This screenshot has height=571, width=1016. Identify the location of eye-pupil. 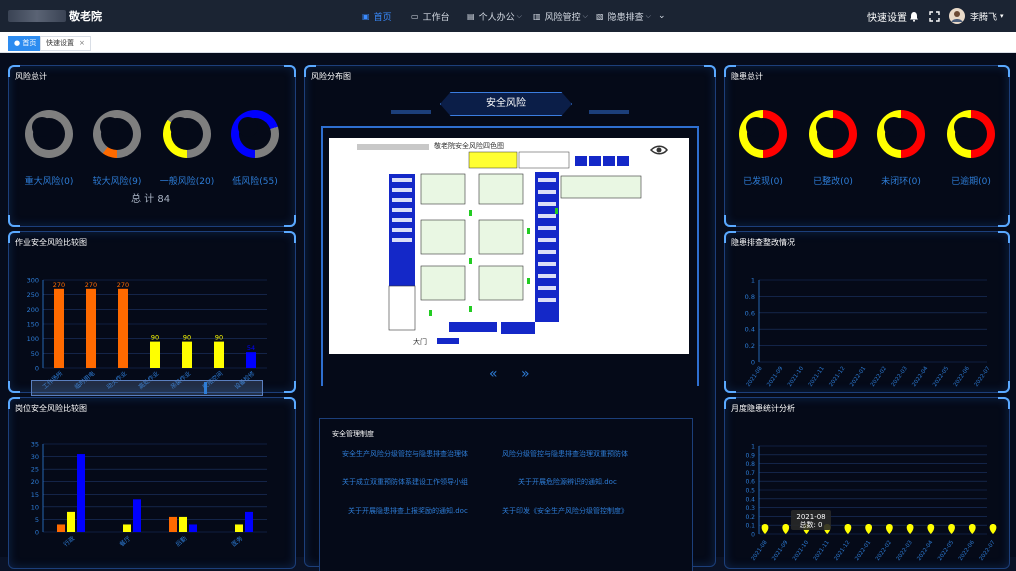
(659, 150).